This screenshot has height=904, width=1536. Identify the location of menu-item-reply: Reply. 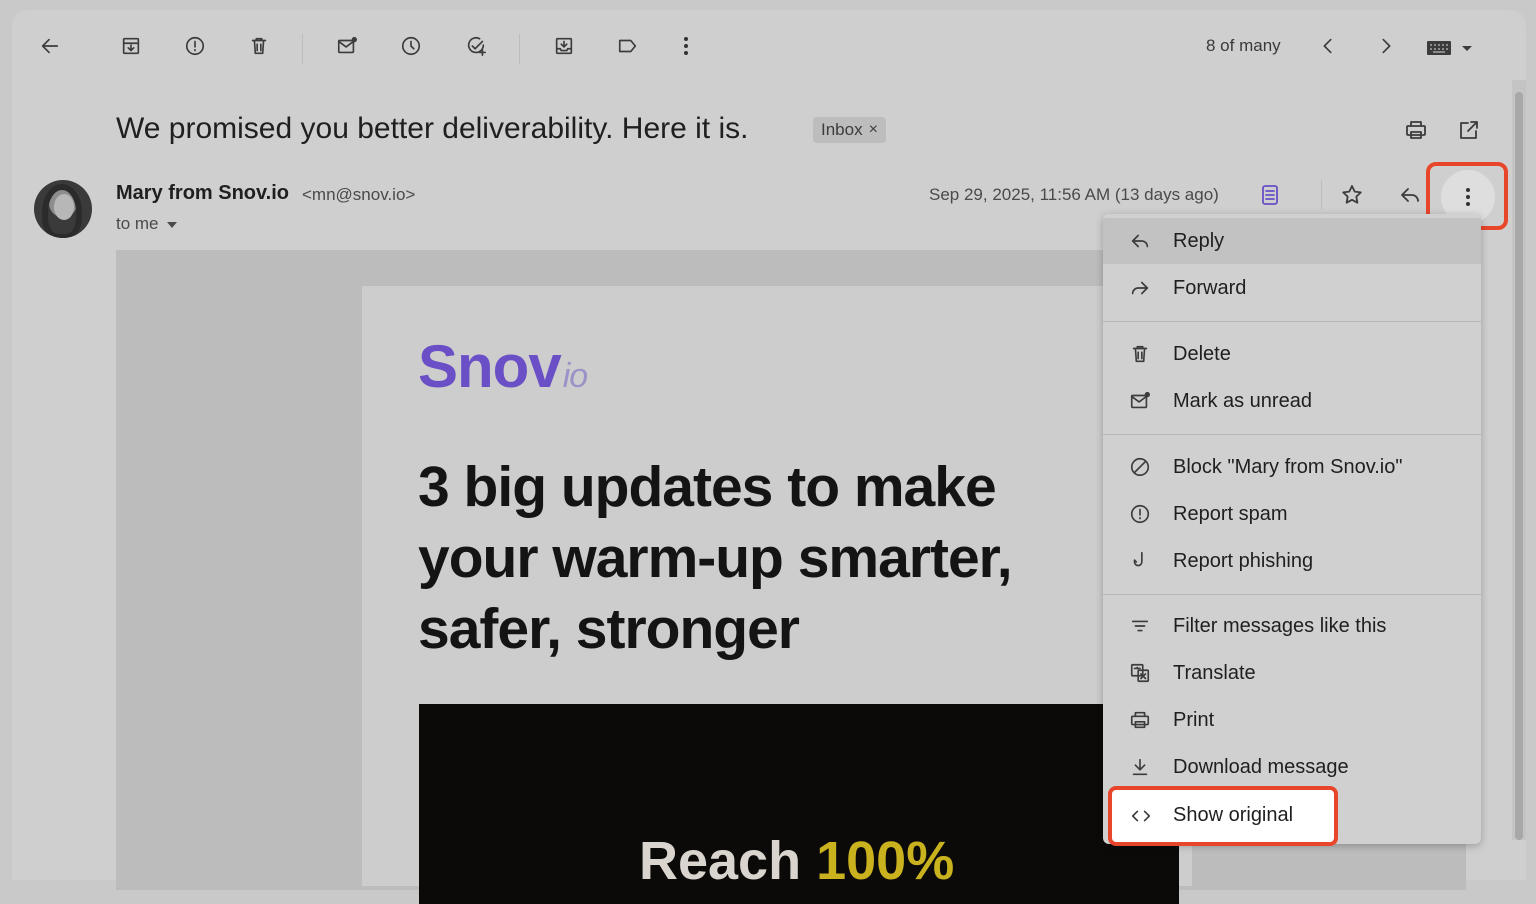
(1292, 241).